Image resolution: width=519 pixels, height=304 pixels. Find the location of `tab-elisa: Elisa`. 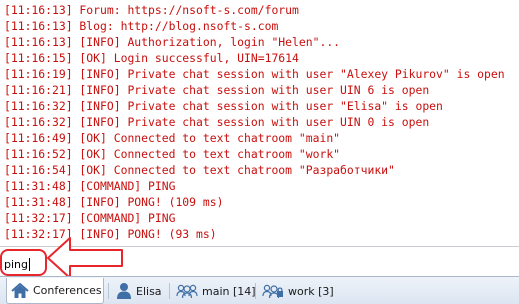

tab-elisa: Elisa is located at coordinates (140, 291).